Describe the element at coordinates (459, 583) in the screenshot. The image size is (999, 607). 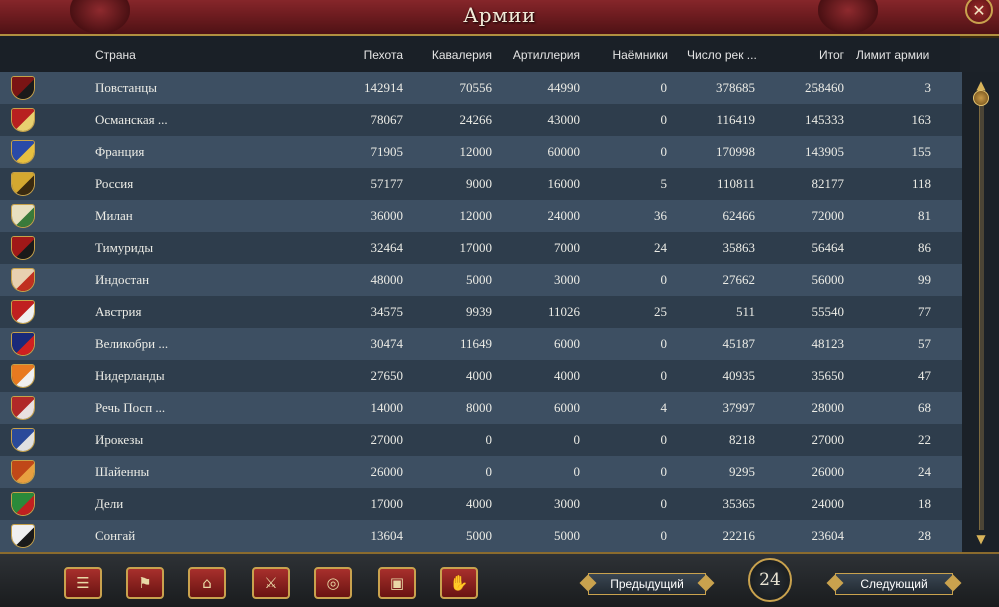
I see `diplomacy-button: ✋` at that location.